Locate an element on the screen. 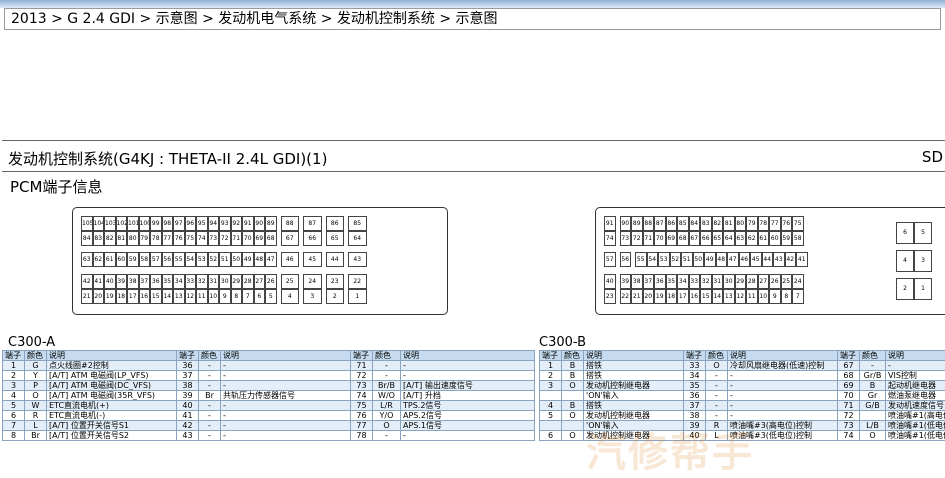 This screenshot has height=478, width=945. pin-cell: 37 is located at coordinates (695, 406).